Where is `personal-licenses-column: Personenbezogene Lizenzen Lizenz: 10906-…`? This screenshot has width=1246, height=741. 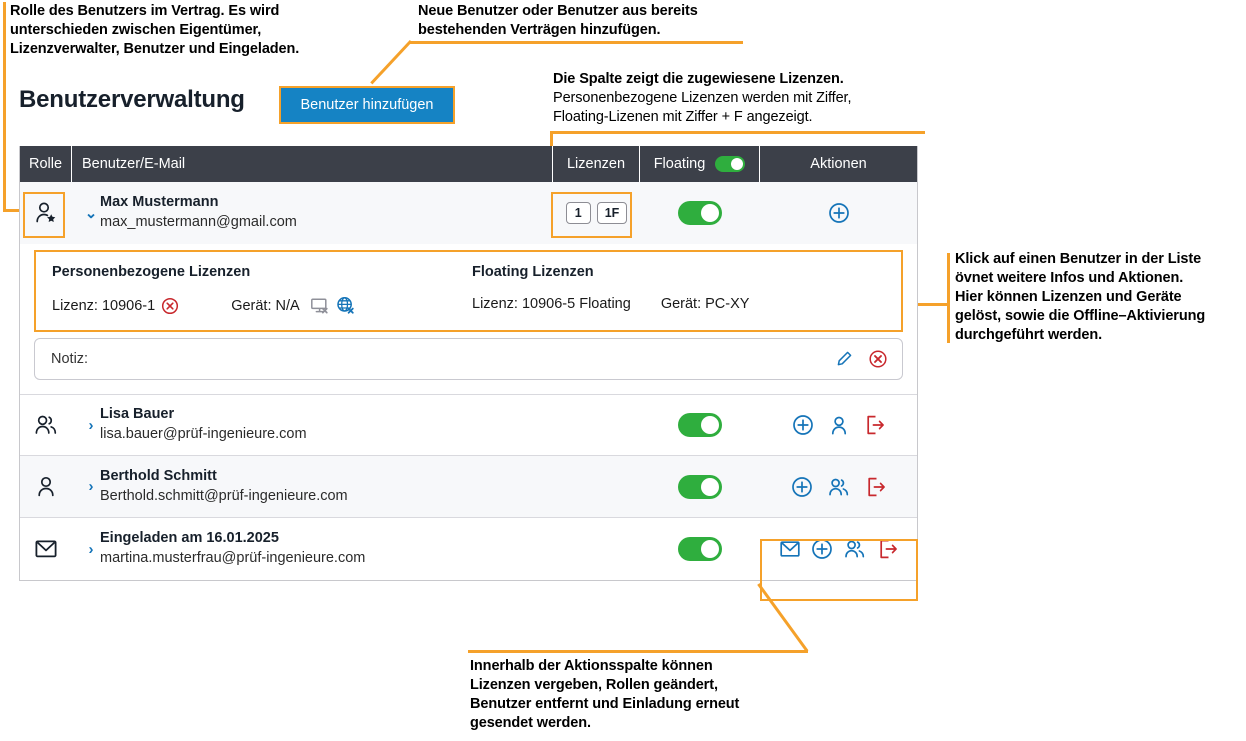
personal-licenses-column: Personenbezogene Lizenzen Lizenz: 10906-… is located at coordinates (262, 290).